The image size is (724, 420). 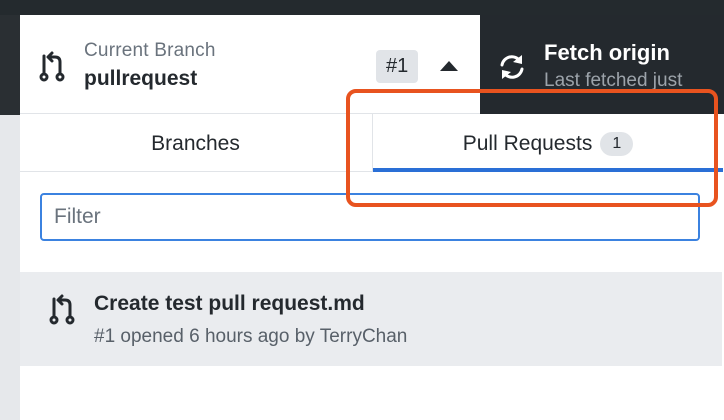 I want to click on left-gutter, so click(x=10, y=217).